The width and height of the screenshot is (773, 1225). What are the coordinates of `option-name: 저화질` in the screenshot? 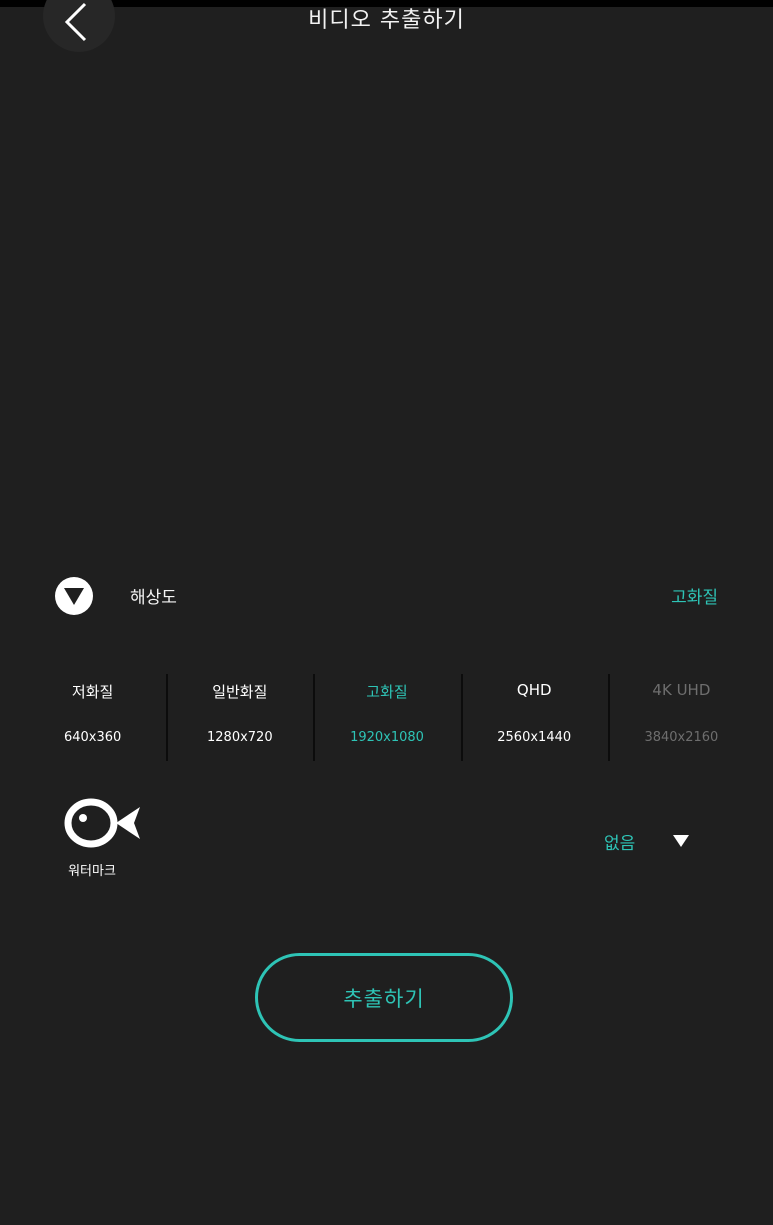 It's located at (92, 692).